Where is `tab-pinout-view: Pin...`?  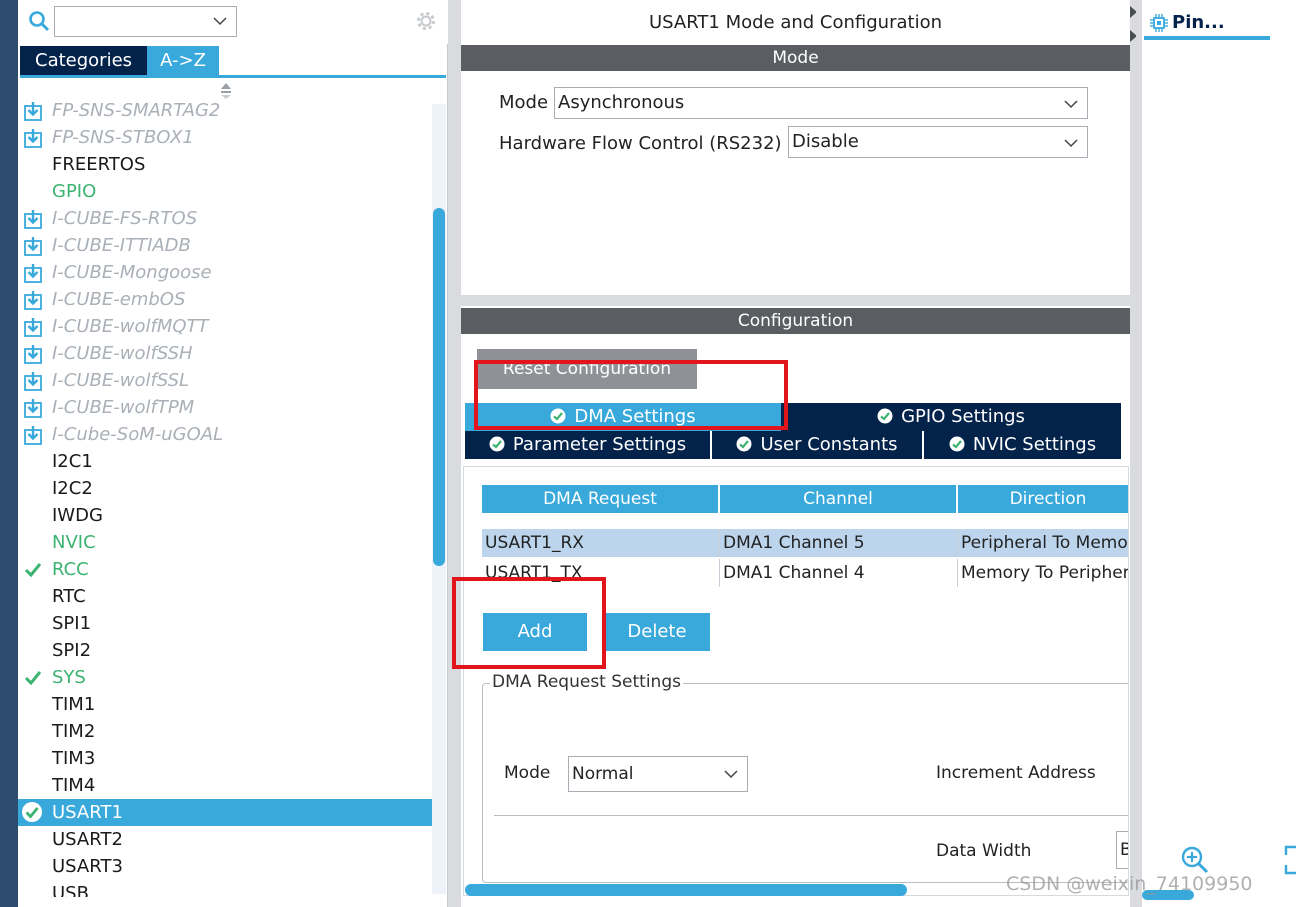
tab-pinout-view: Pin... is located at coordinates (1207, 24).